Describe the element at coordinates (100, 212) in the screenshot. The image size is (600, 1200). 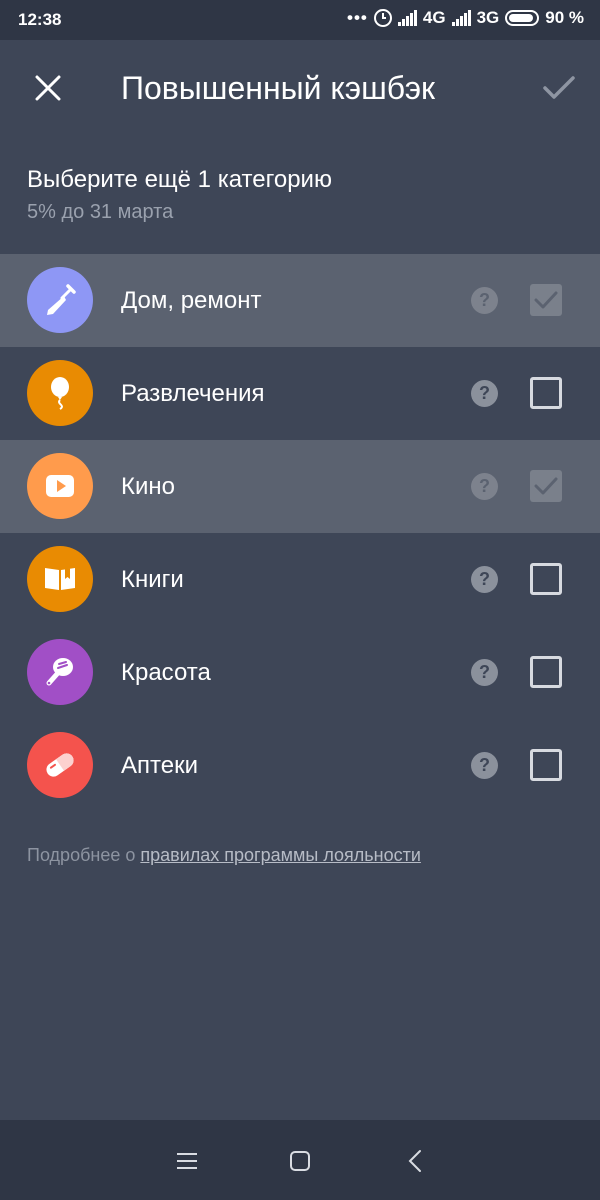
I see `selection-subheading: 5% до 31 марта` at that location.